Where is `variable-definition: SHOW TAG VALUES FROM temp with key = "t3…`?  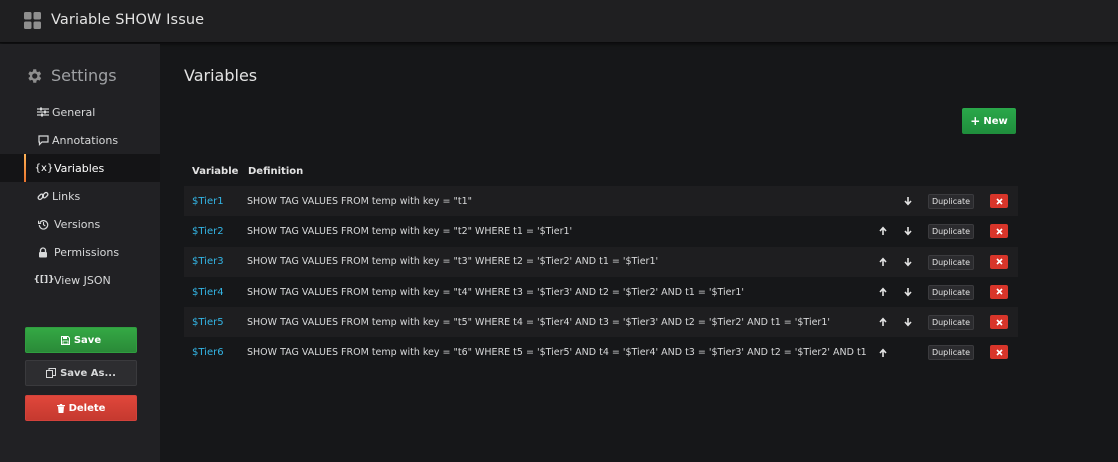
variable-definition: SHOW TAG VALUES FROM temp with key = "t3… is located at coordinates (453, 262).